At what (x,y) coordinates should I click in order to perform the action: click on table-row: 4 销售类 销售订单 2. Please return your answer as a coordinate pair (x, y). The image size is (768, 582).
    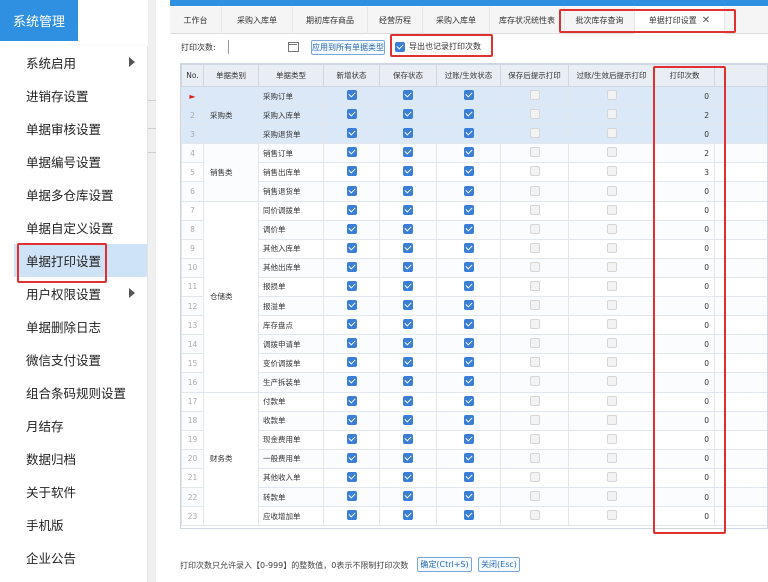
    Looking at the image, I should click on (474, 172).